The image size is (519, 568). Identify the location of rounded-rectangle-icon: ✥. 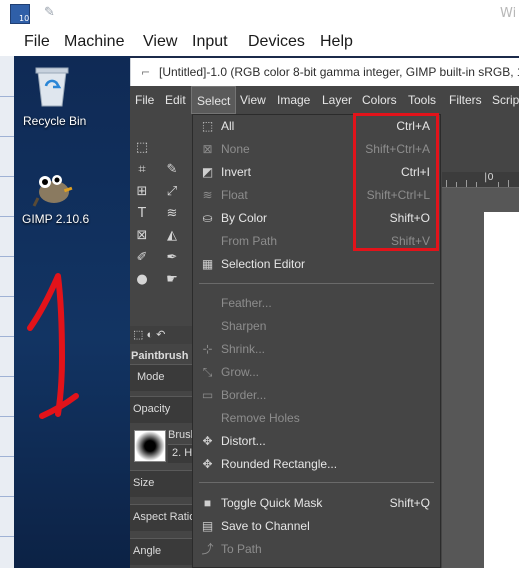
(207, 464).